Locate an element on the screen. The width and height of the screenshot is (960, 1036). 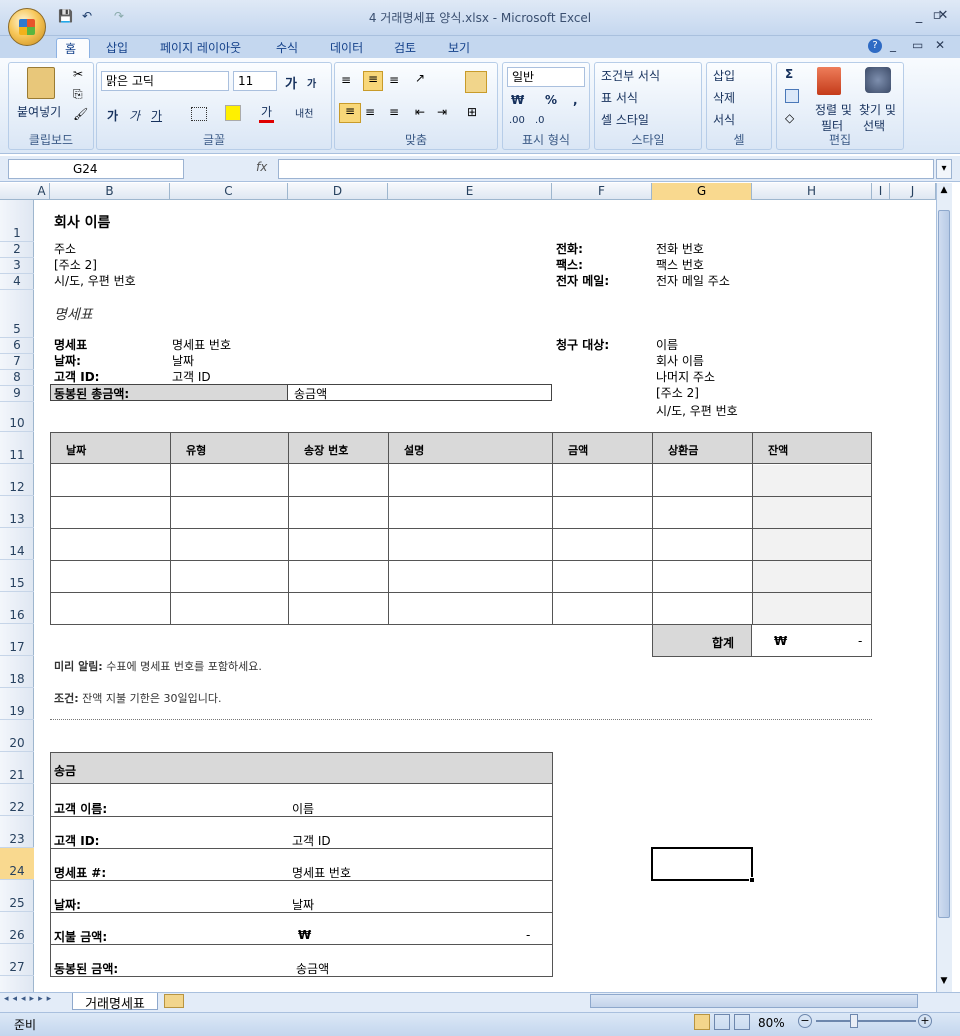
remit-customer-id-value: 고객 ID is located at coordinates (311, 840).